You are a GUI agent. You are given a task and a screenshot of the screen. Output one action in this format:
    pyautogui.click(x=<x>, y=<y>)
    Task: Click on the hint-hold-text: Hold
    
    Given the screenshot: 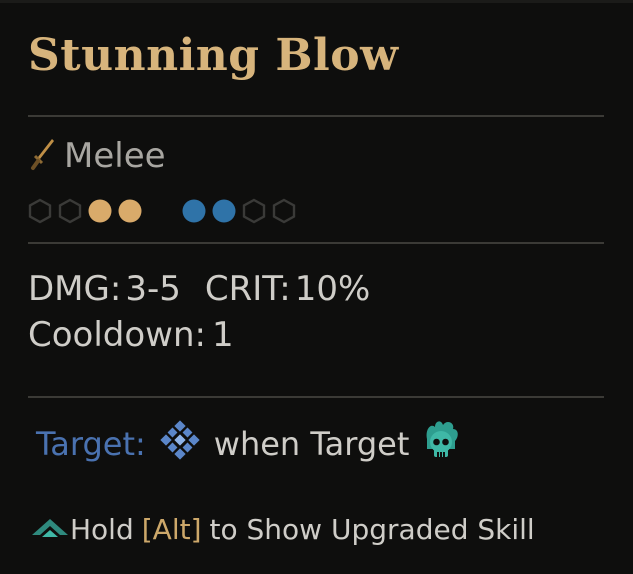 What is the action you would take?
    pyautogui.click(x=102, y=529)
    